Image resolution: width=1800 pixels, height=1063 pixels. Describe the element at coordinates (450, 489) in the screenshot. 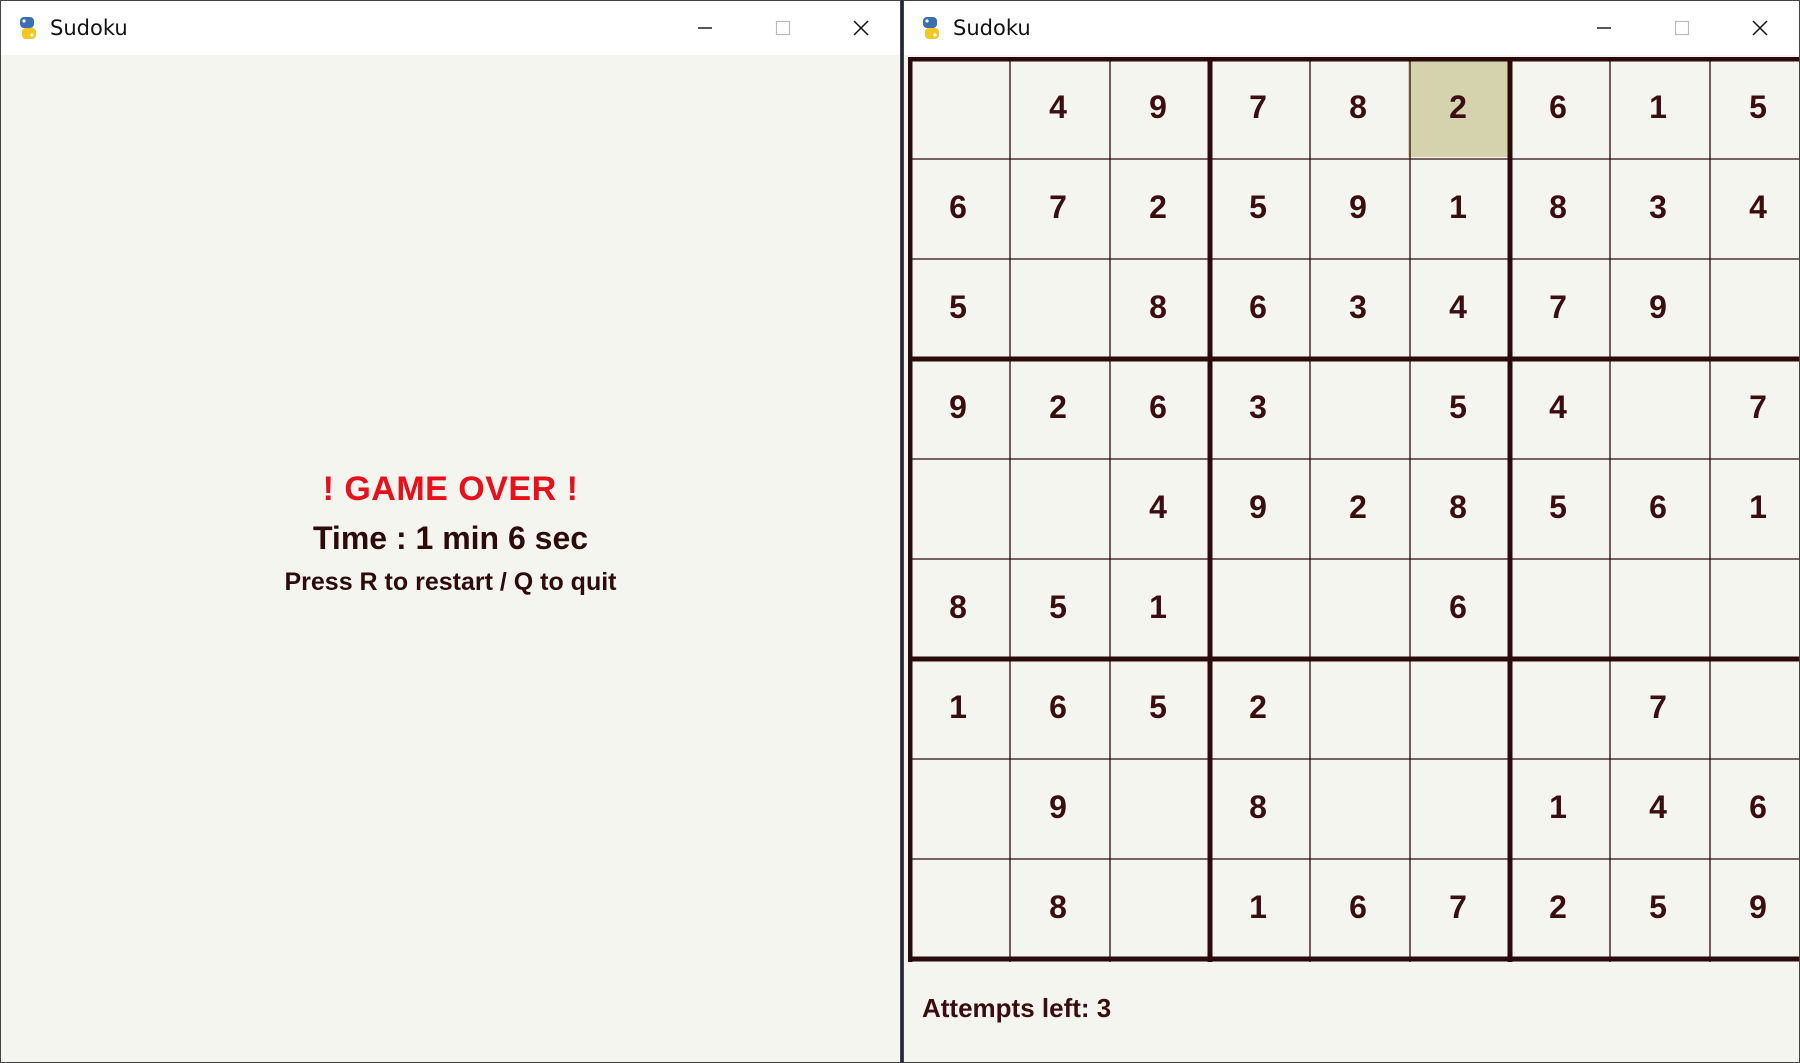

I see `game-over-title: ! GAME OVER !` at that location.